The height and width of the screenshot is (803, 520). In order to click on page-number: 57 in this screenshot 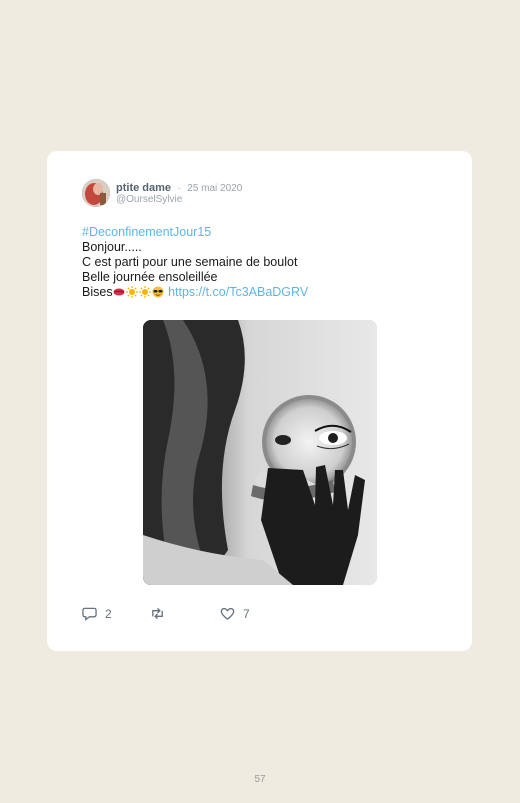, I will do `click(260, 779)`.